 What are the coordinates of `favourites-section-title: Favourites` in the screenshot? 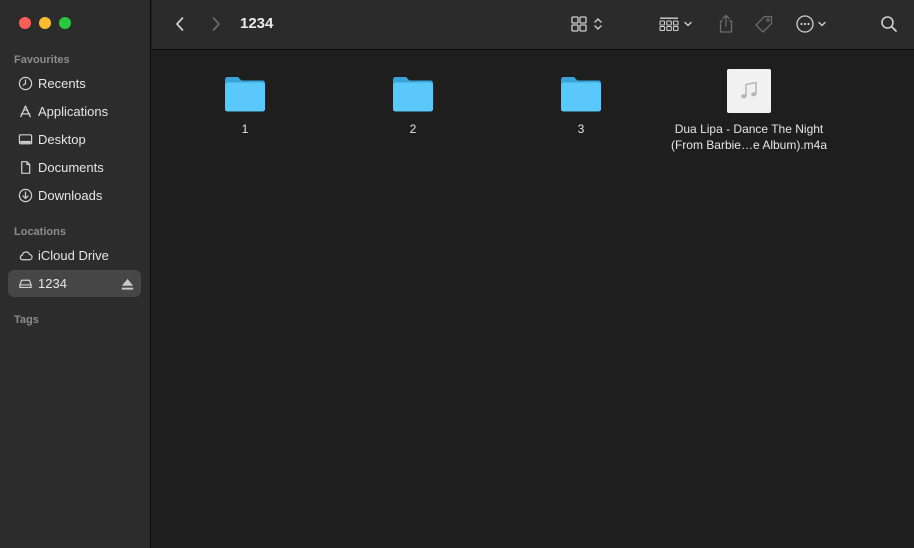 It's located at (42, 60).